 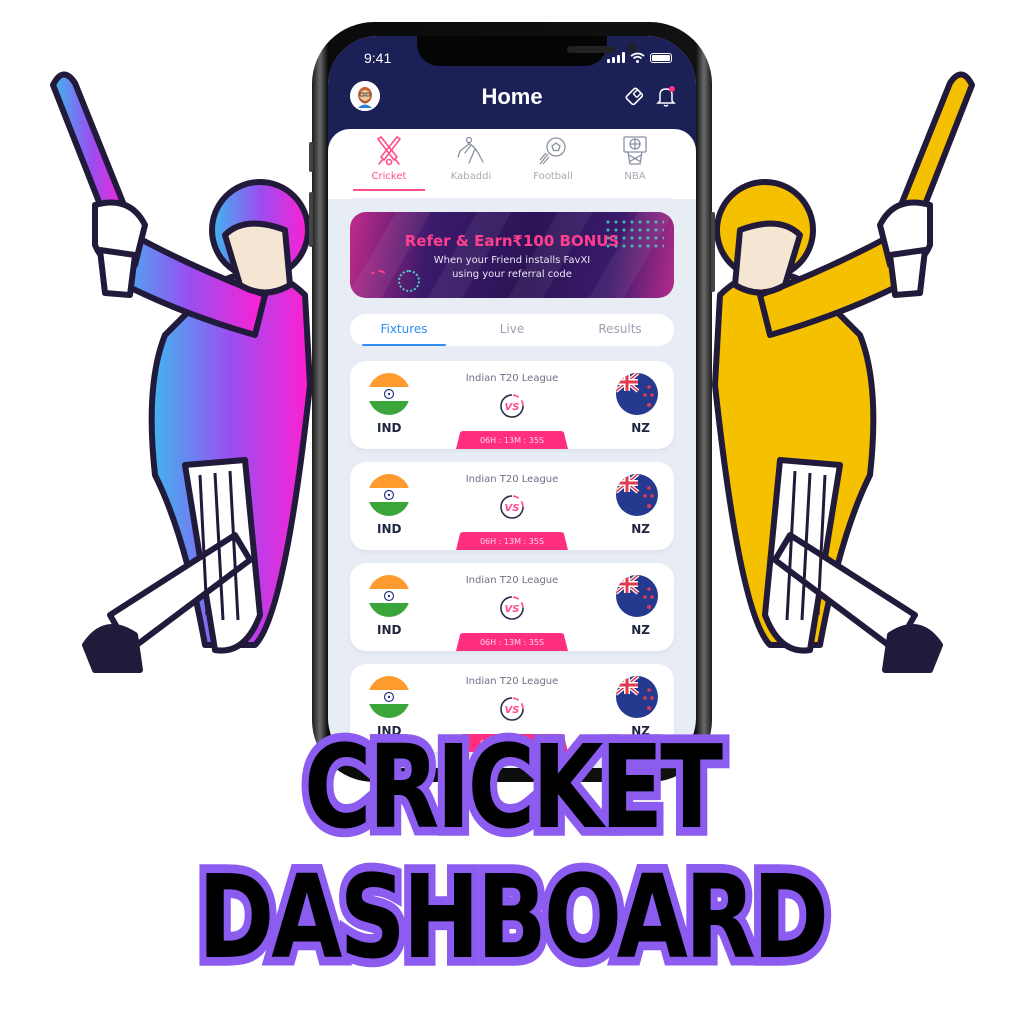 I want to click on phone-volume-button, so click(x=311, y=219).